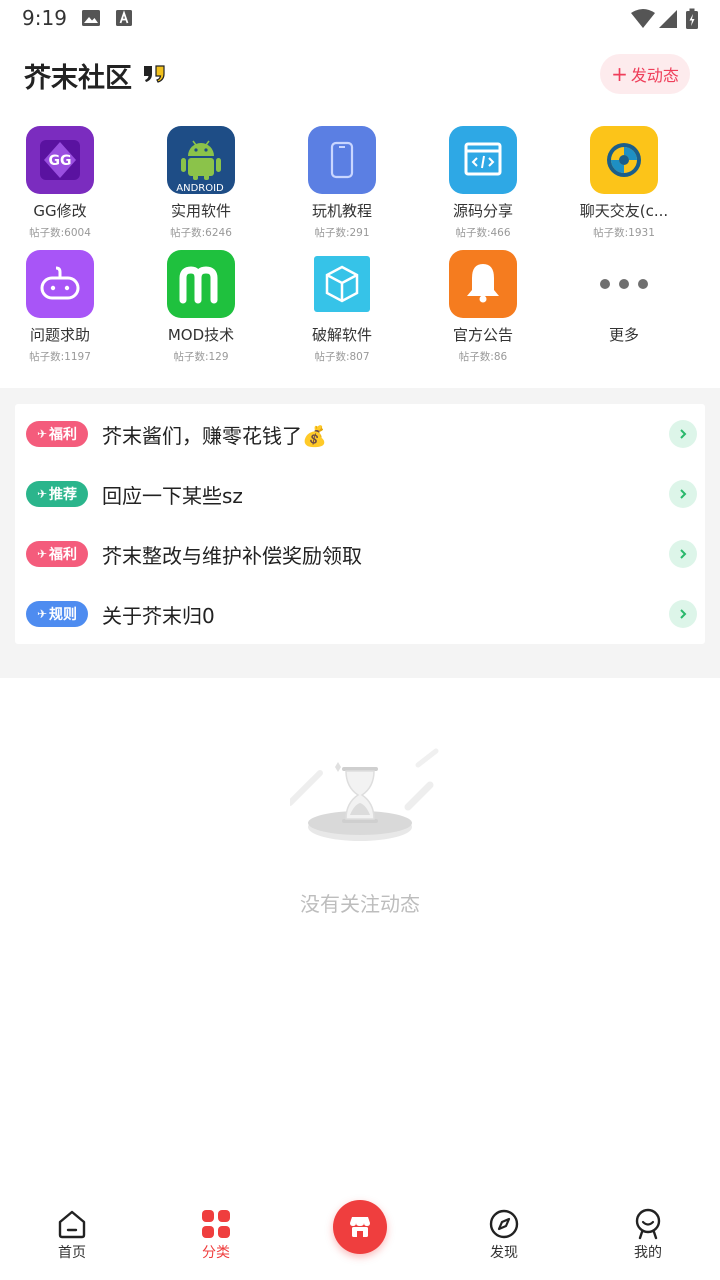  I want to click on nav-mine-label: 我的, so click(648, 1253).